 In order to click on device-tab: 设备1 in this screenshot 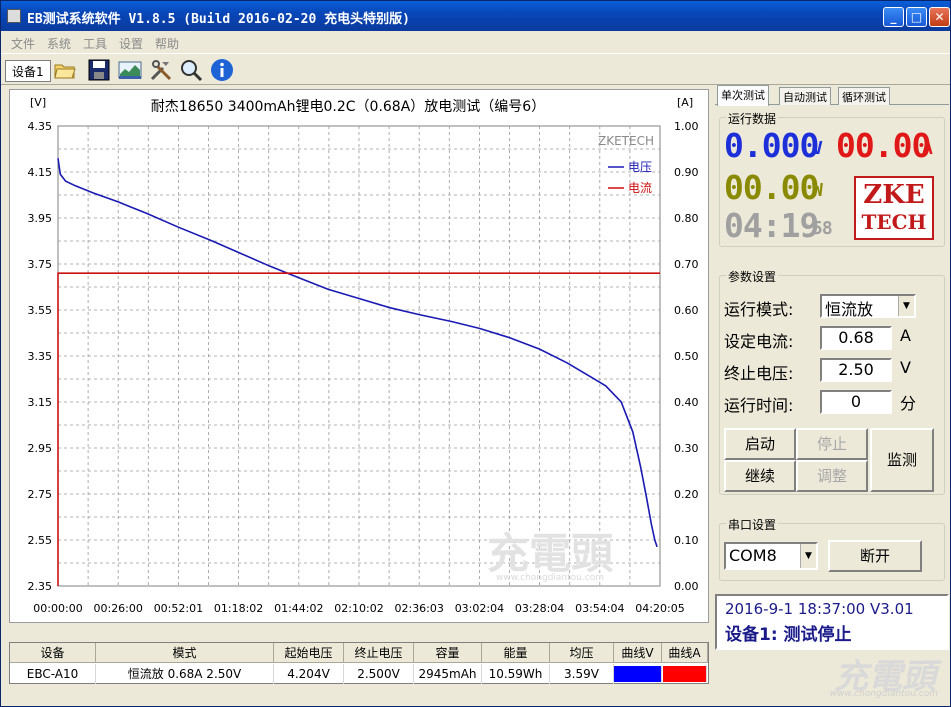, I will do `click(28, 71)`.